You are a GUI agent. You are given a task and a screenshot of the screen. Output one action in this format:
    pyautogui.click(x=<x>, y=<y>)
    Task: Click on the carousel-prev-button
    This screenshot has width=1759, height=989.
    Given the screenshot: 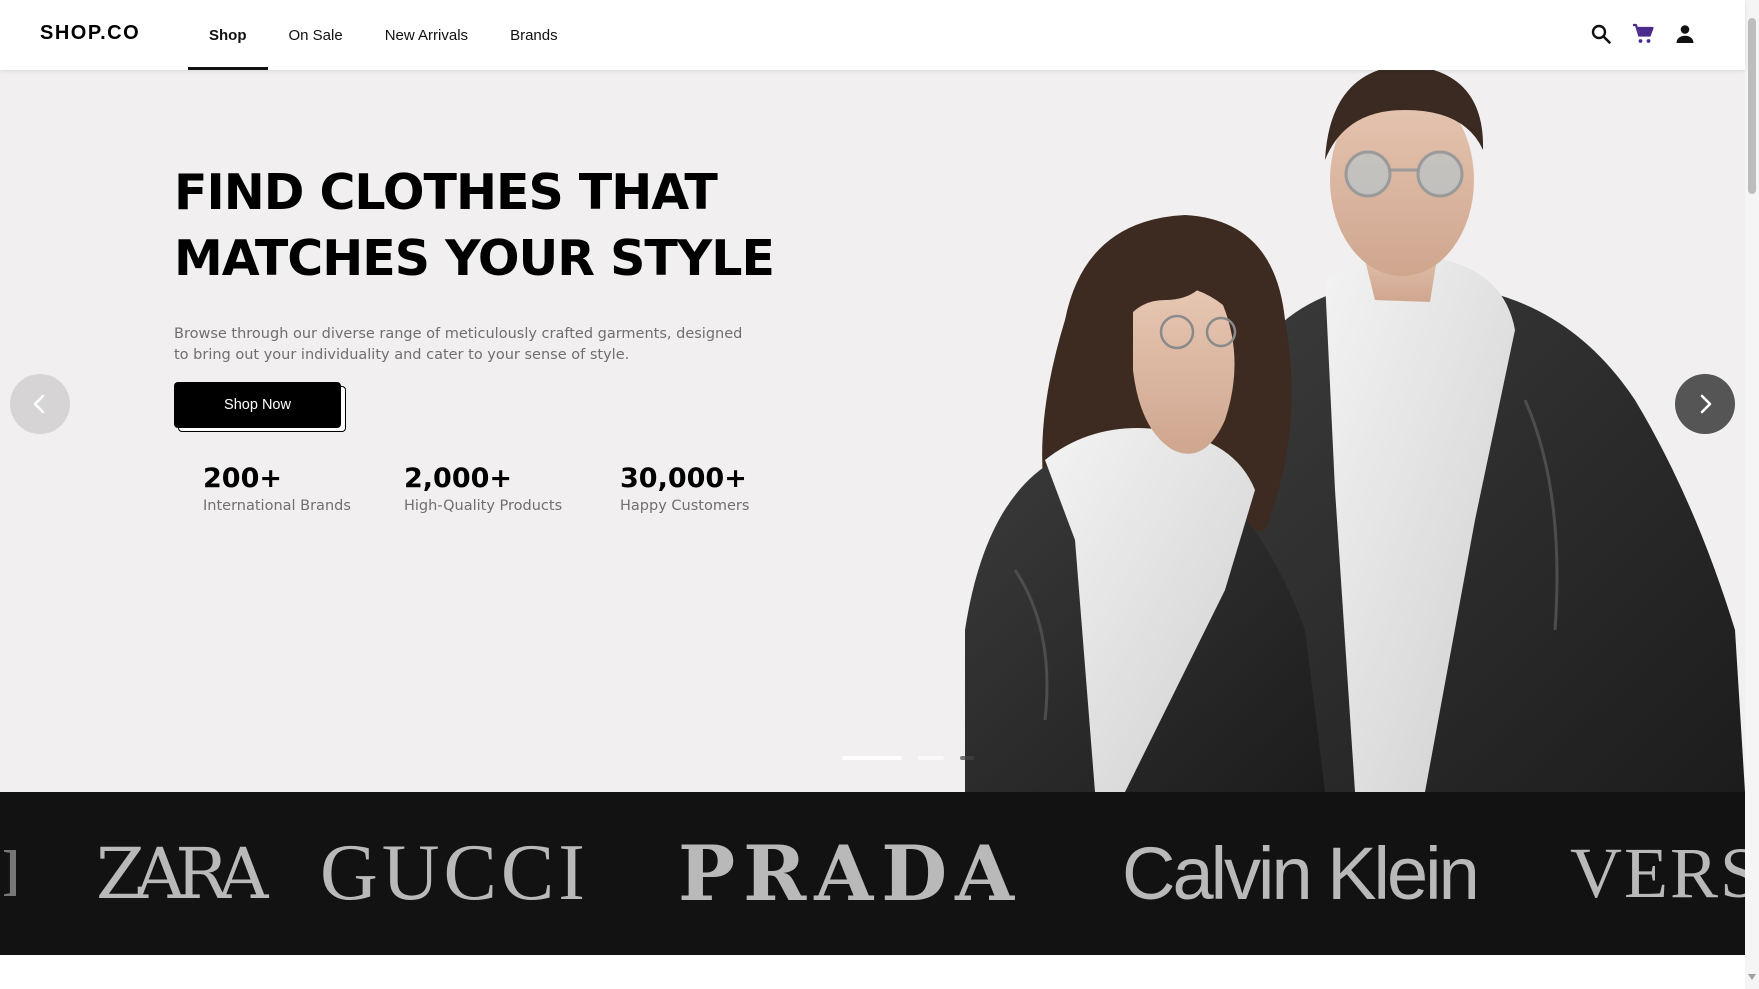 What is the action you would take?
    pyautogui.click(x=40, y=404)
    